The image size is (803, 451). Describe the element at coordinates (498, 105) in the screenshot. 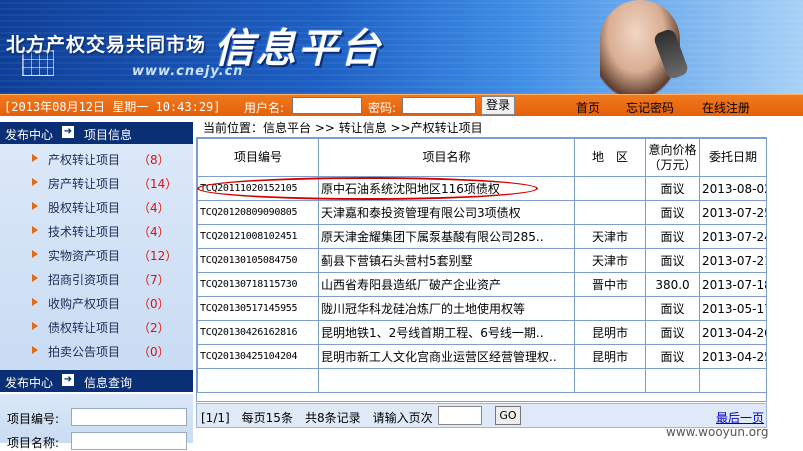

I see `login-button: 登录` at that location.